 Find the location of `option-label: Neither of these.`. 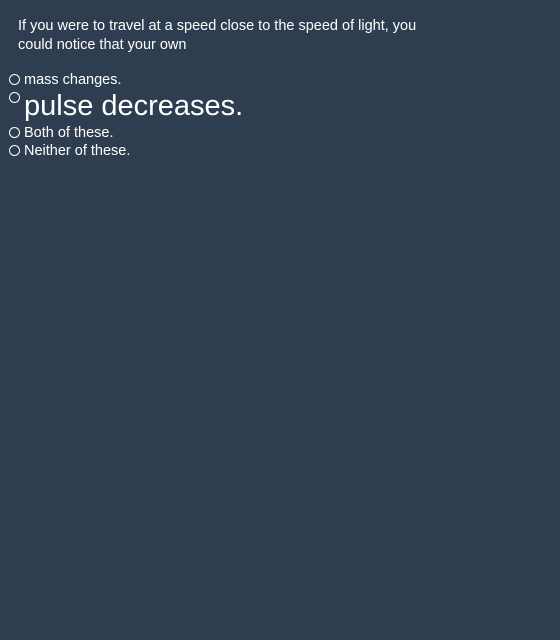

option-label: Neither of these. is located at coordinates (77, 151).